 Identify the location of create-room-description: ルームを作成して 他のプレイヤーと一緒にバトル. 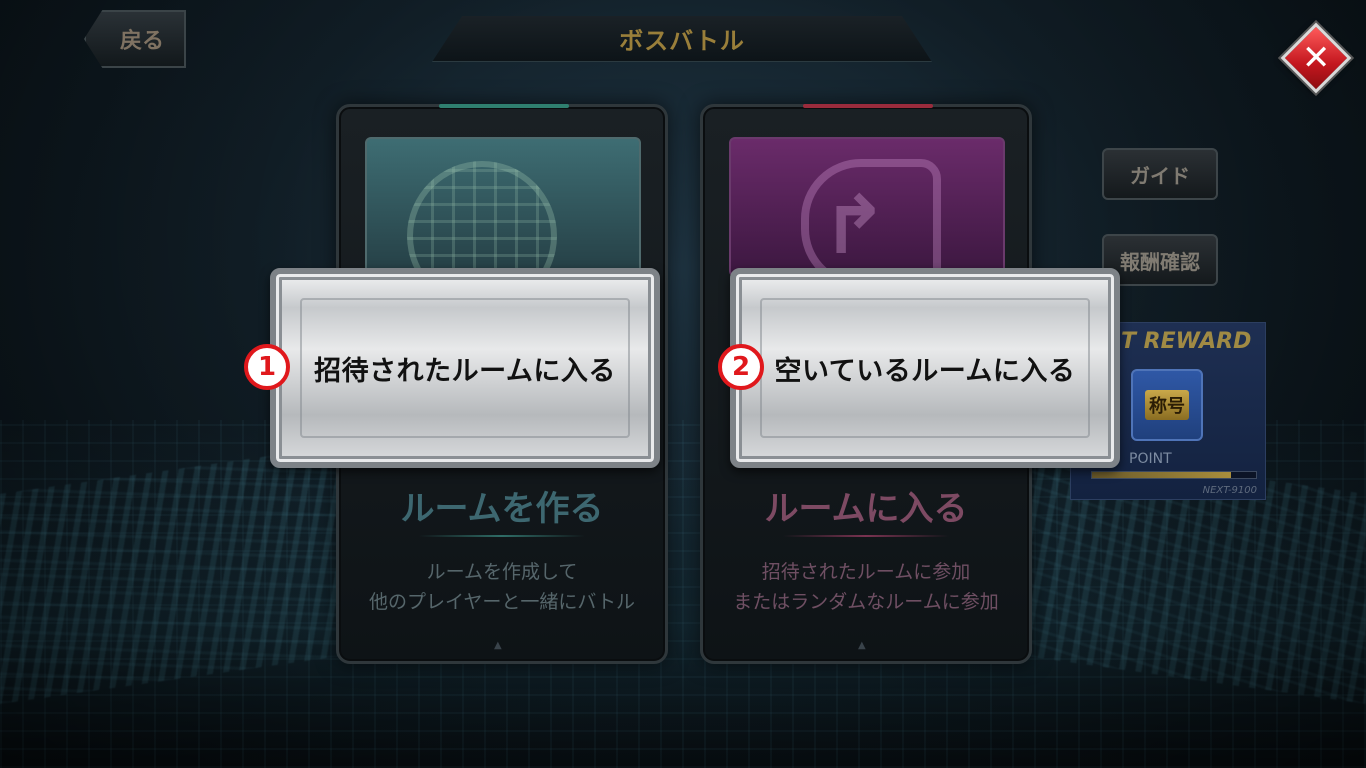
(502, 587).